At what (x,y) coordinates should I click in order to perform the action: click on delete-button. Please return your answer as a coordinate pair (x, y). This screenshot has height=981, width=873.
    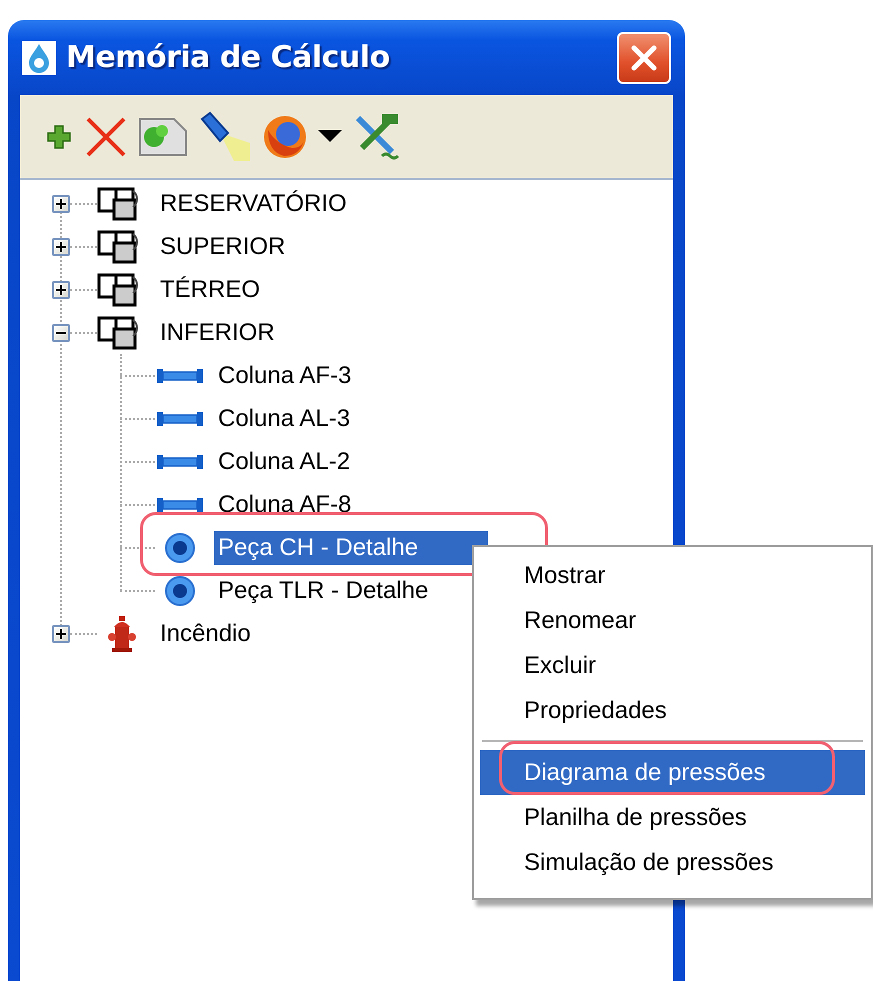
    Looking at the image, I should click on (106, 136).